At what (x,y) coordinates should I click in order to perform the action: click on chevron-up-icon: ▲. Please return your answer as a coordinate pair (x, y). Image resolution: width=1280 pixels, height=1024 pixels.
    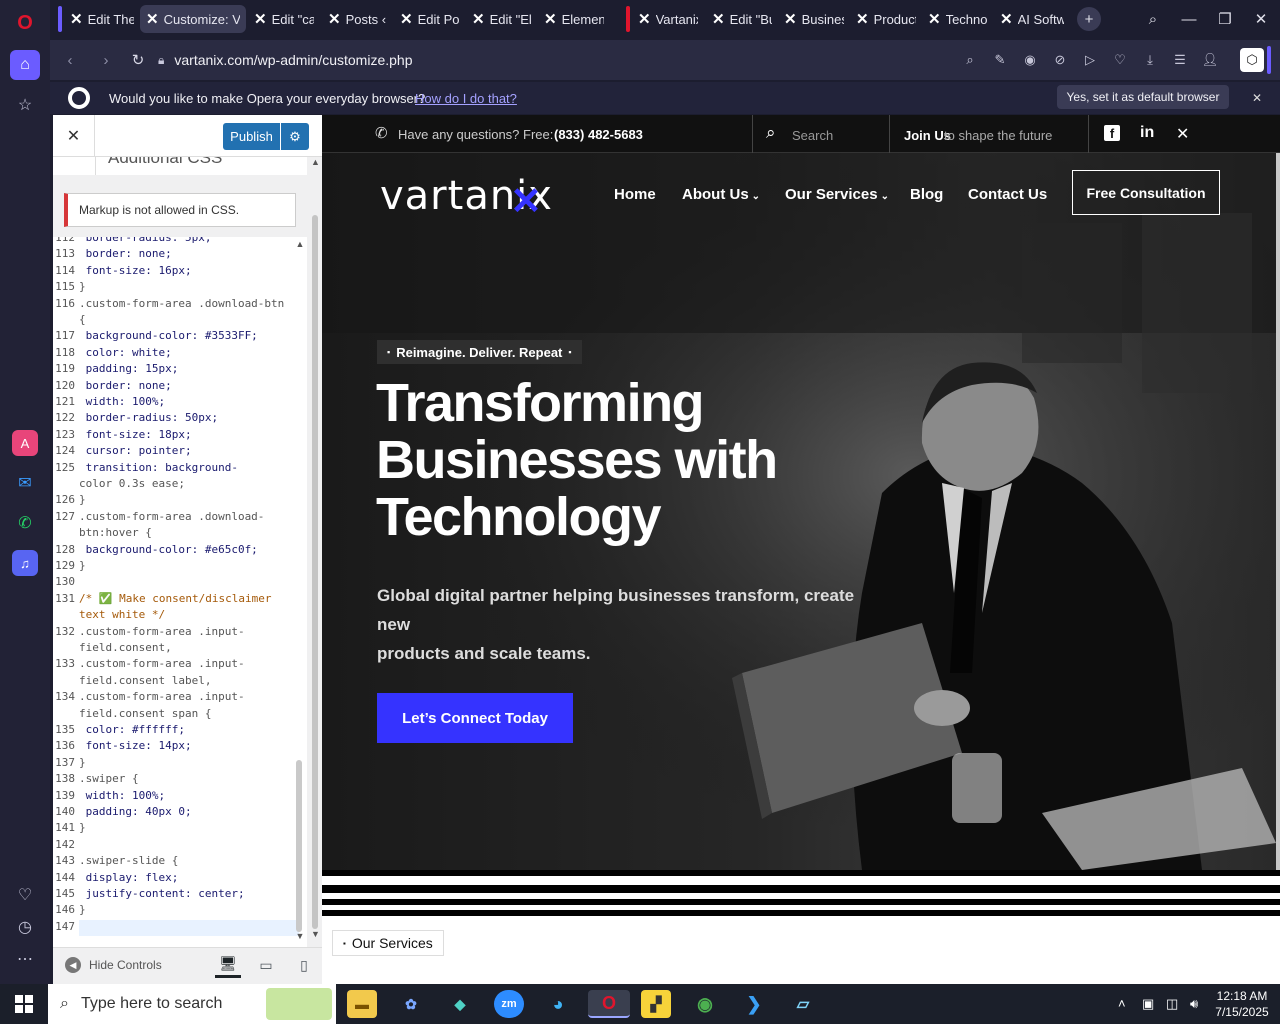
    Looking at the image, I should click on (315, 163).